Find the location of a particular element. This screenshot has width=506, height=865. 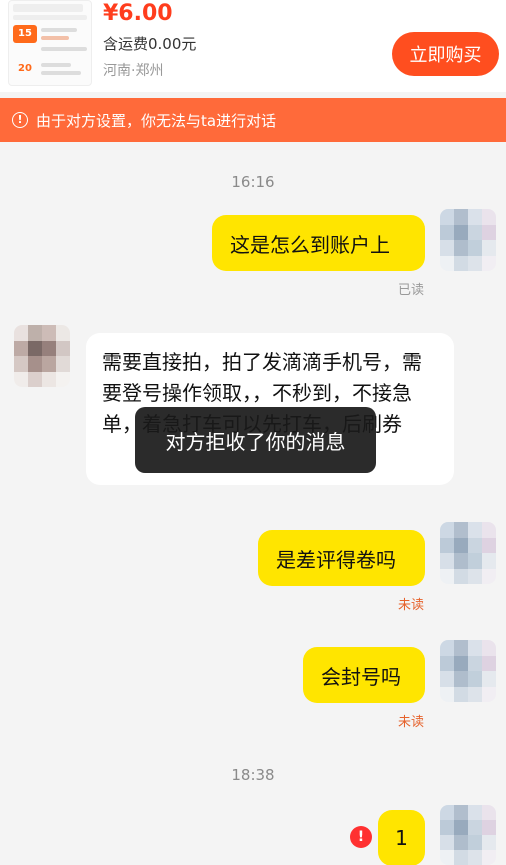

chat-blocked-banner: ! 由于对方设置，你无法与ta进行对话 is located at coordinates (253, 120).